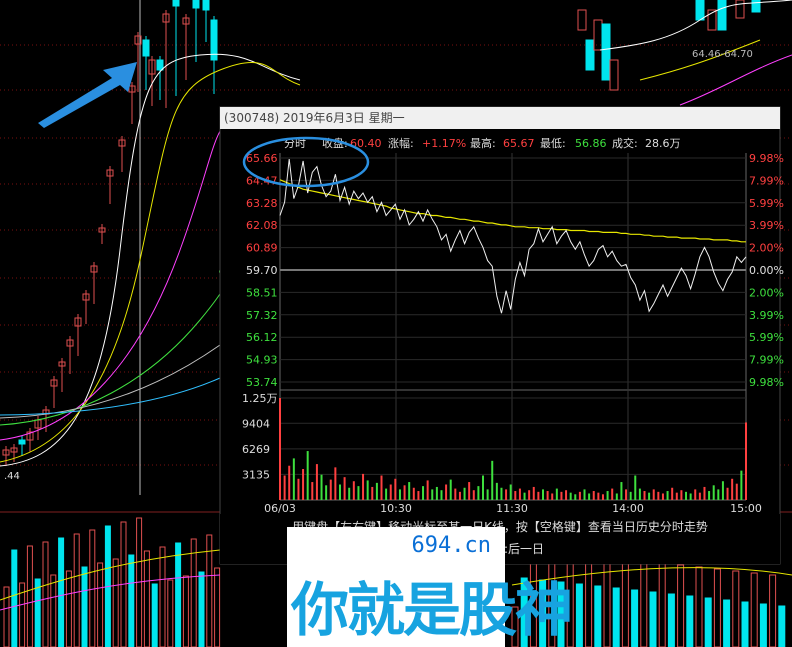 The image size is (792, 647). I want to click on volume-axis-label: 1.25万, so click(260, 398).